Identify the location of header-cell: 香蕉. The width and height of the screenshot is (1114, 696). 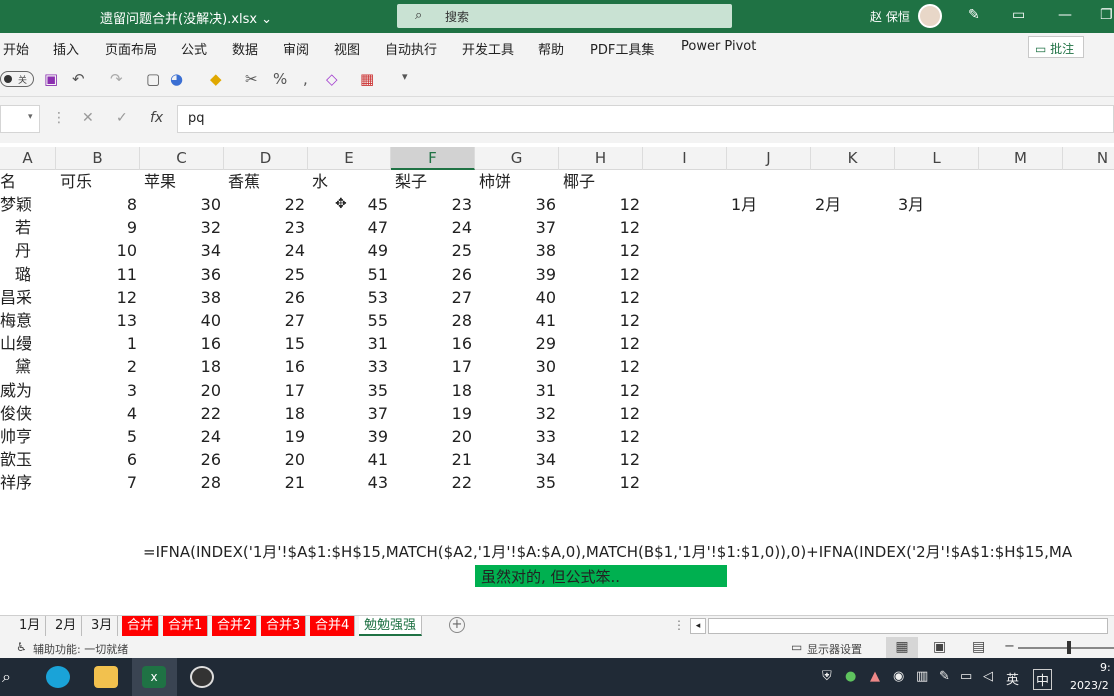
(244, 181).